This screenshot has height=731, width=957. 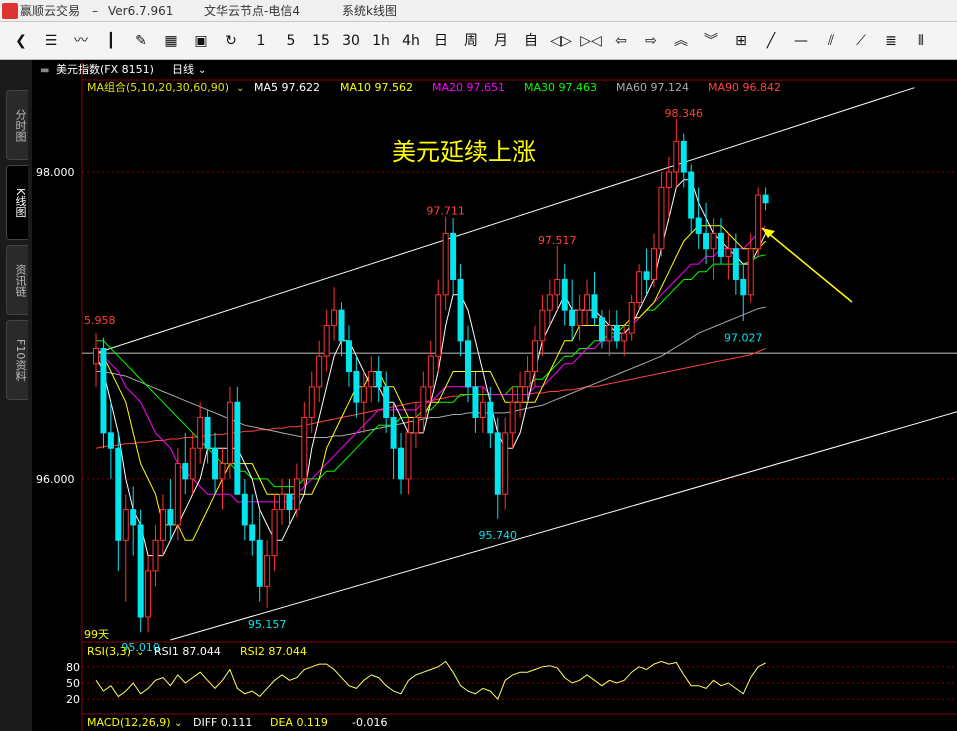 I want to click on tab-time-sharing: 分时图, so click(x=17, y=125).